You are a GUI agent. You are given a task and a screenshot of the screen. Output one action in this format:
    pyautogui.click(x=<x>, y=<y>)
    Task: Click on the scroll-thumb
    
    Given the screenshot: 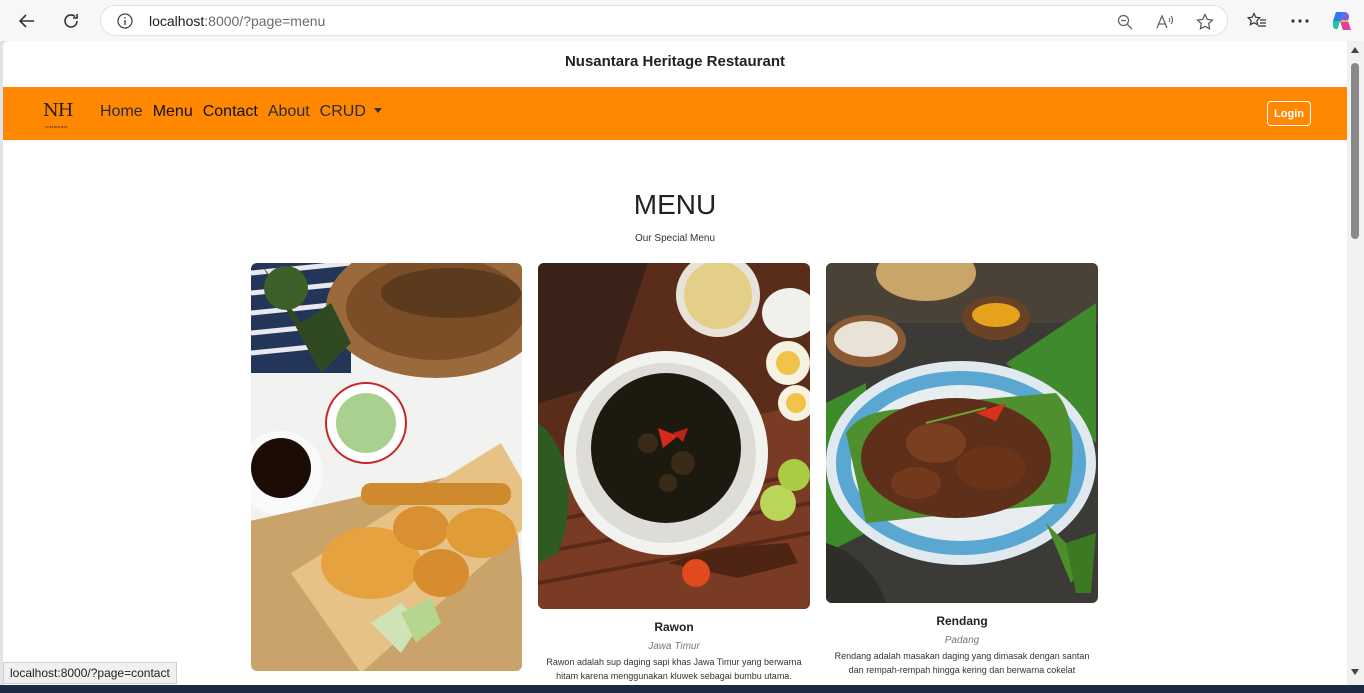 What is the action you would take?
    pyautogui.click(x=1355, y=151)
    